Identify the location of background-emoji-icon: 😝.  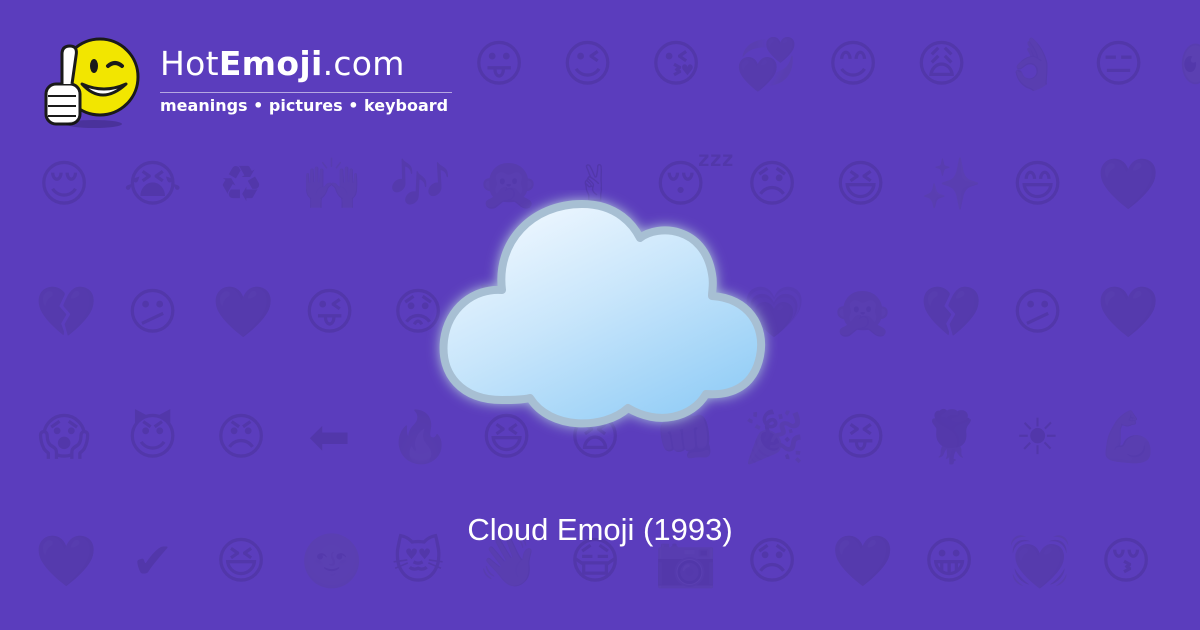
(860, 437).